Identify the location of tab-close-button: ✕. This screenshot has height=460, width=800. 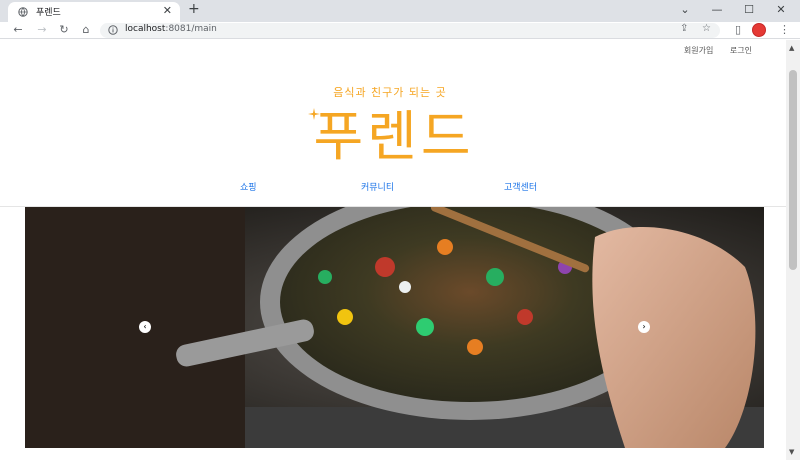
(167, 10).